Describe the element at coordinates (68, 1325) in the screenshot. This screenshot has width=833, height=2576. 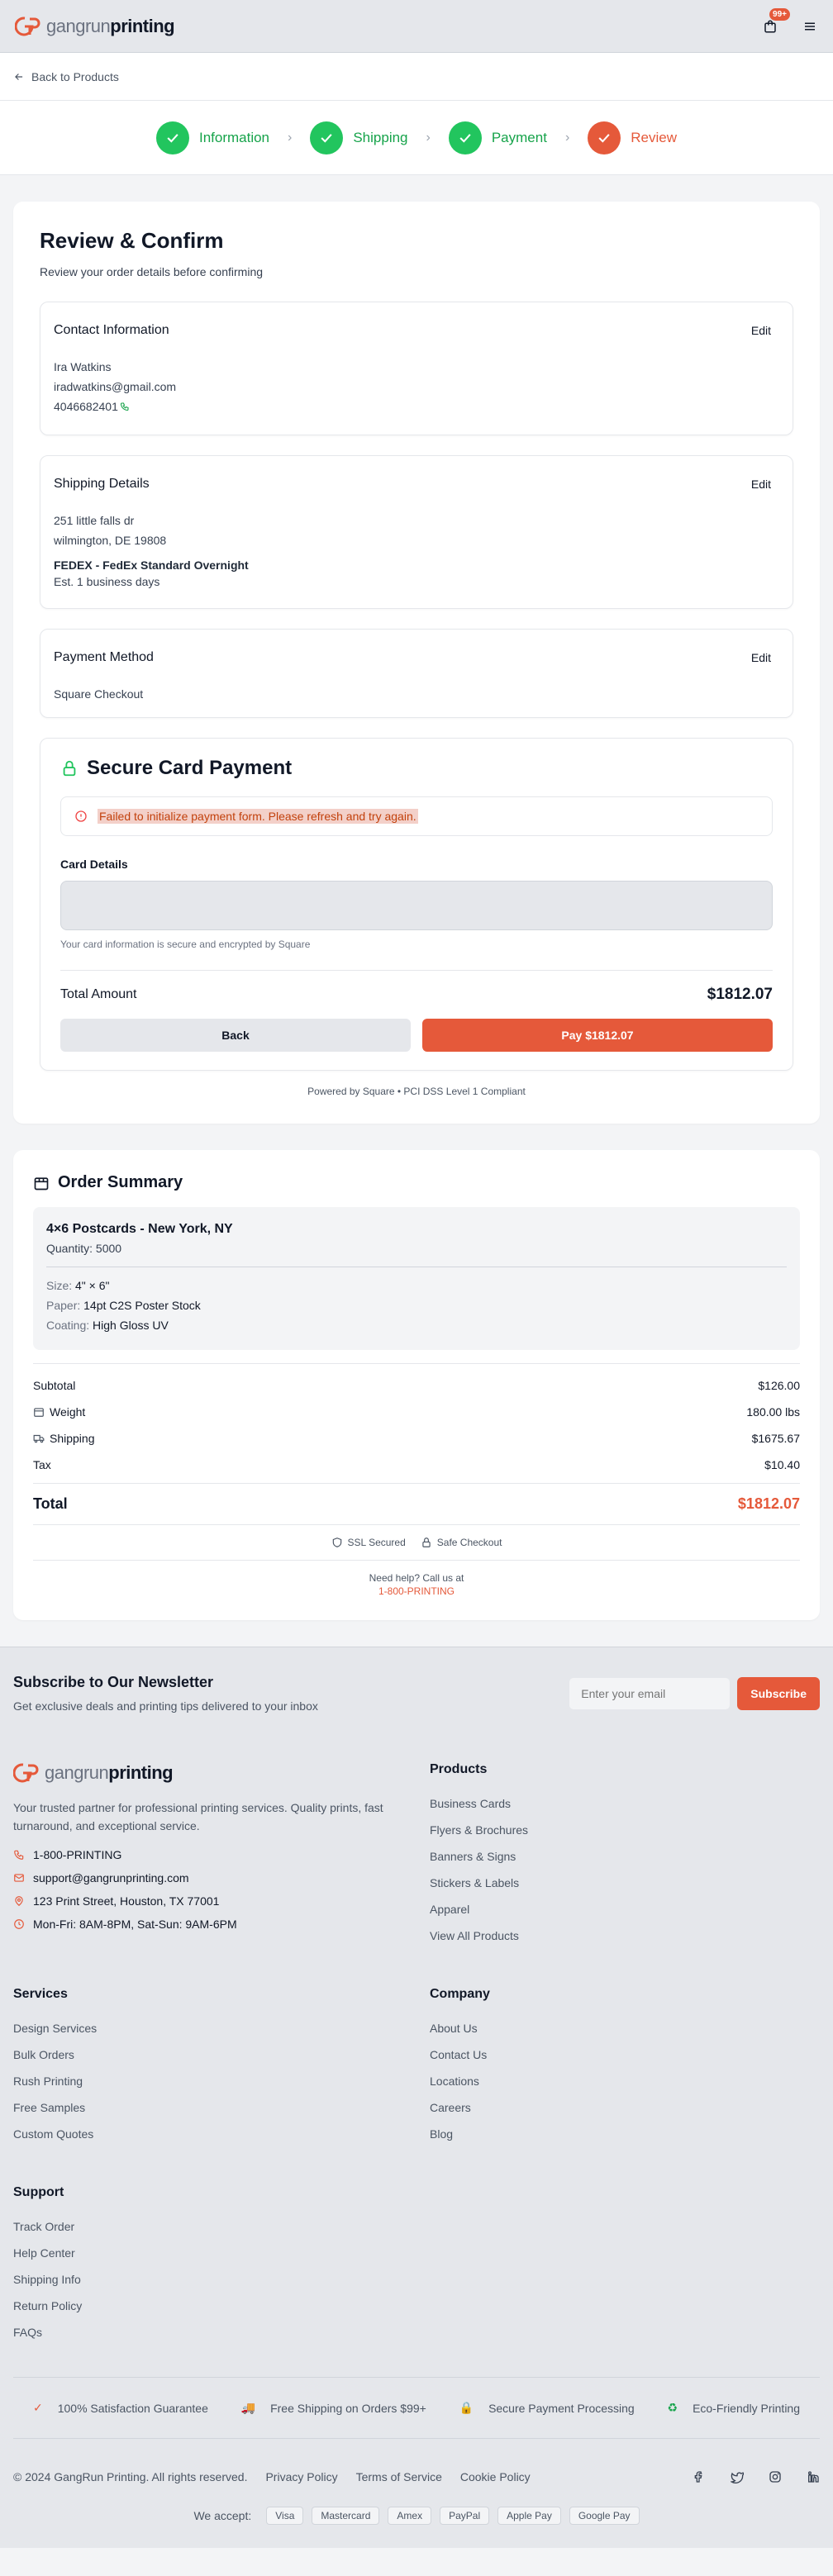
I see `spec-key: Coating:` at that location.